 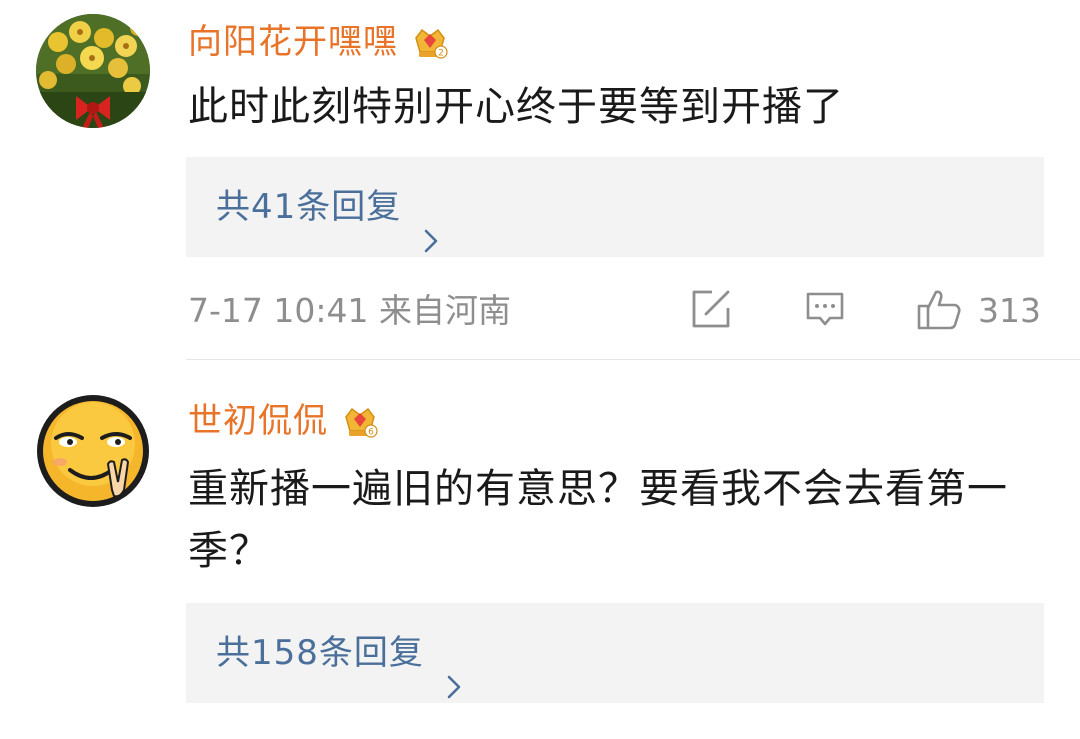 I want to click on smiley-peace-avatar-icon, so click(x=93, y=451).